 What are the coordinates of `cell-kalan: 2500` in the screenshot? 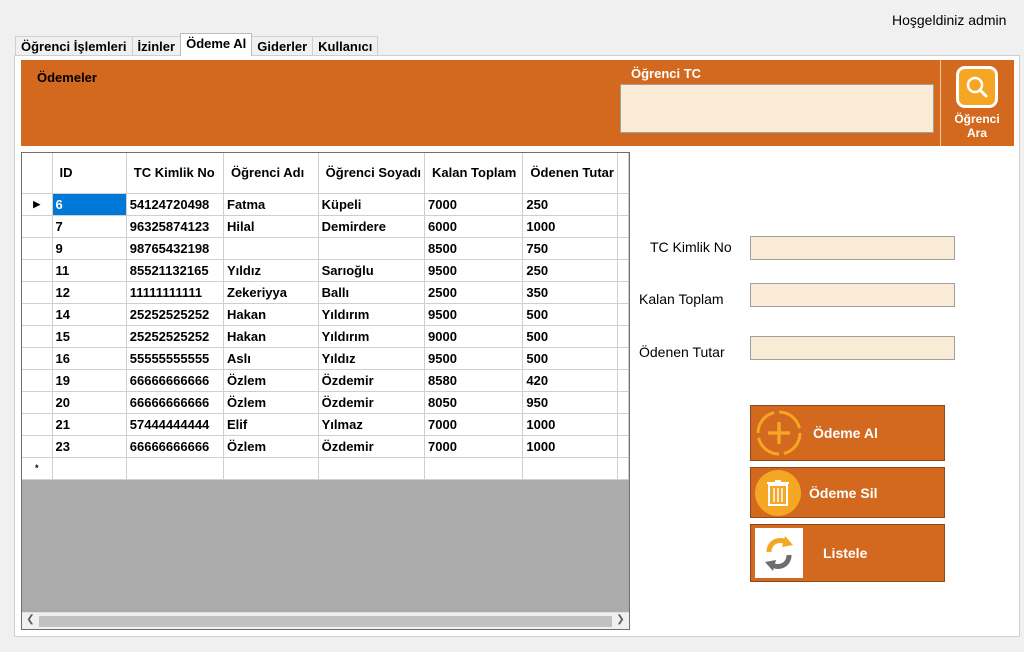 It's located at (474, 292).